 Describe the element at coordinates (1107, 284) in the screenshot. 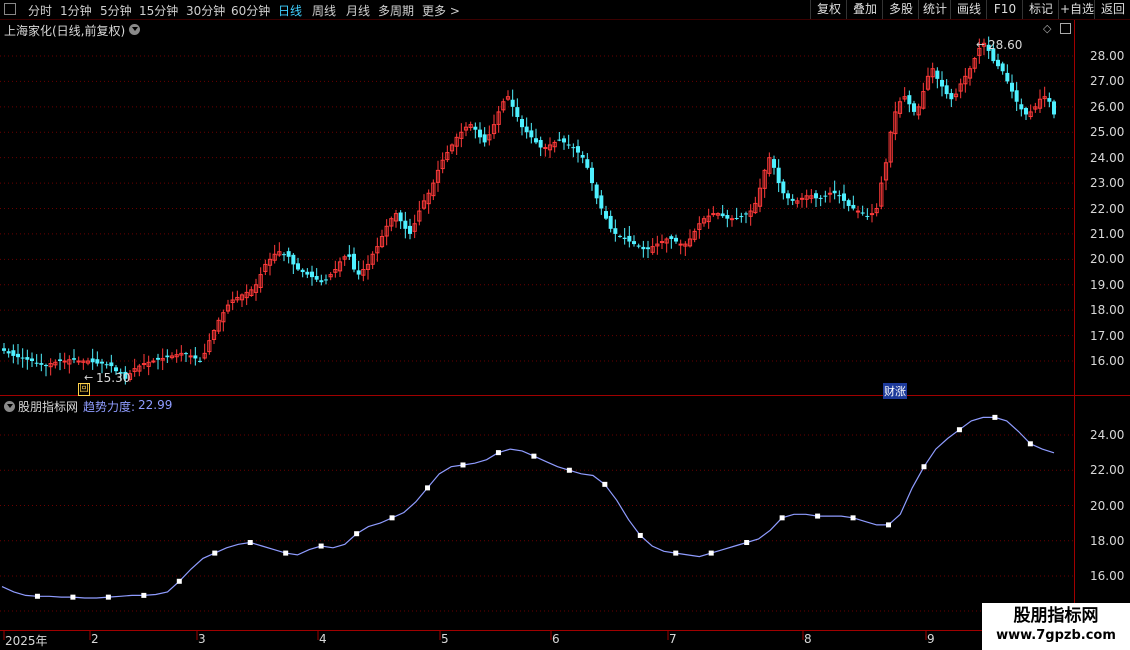

I see `main-y-tick: 19.00` at that location.